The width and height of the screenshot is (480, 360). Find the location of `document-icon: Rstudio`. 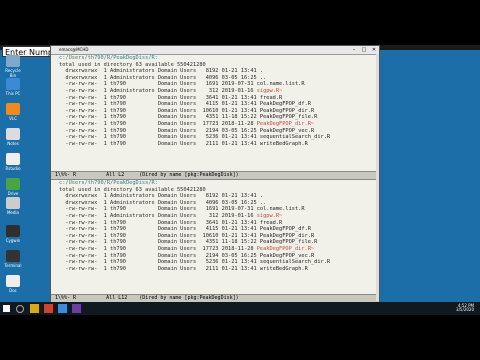

document-icon: Rstudio is located at coordinates (13, 162).